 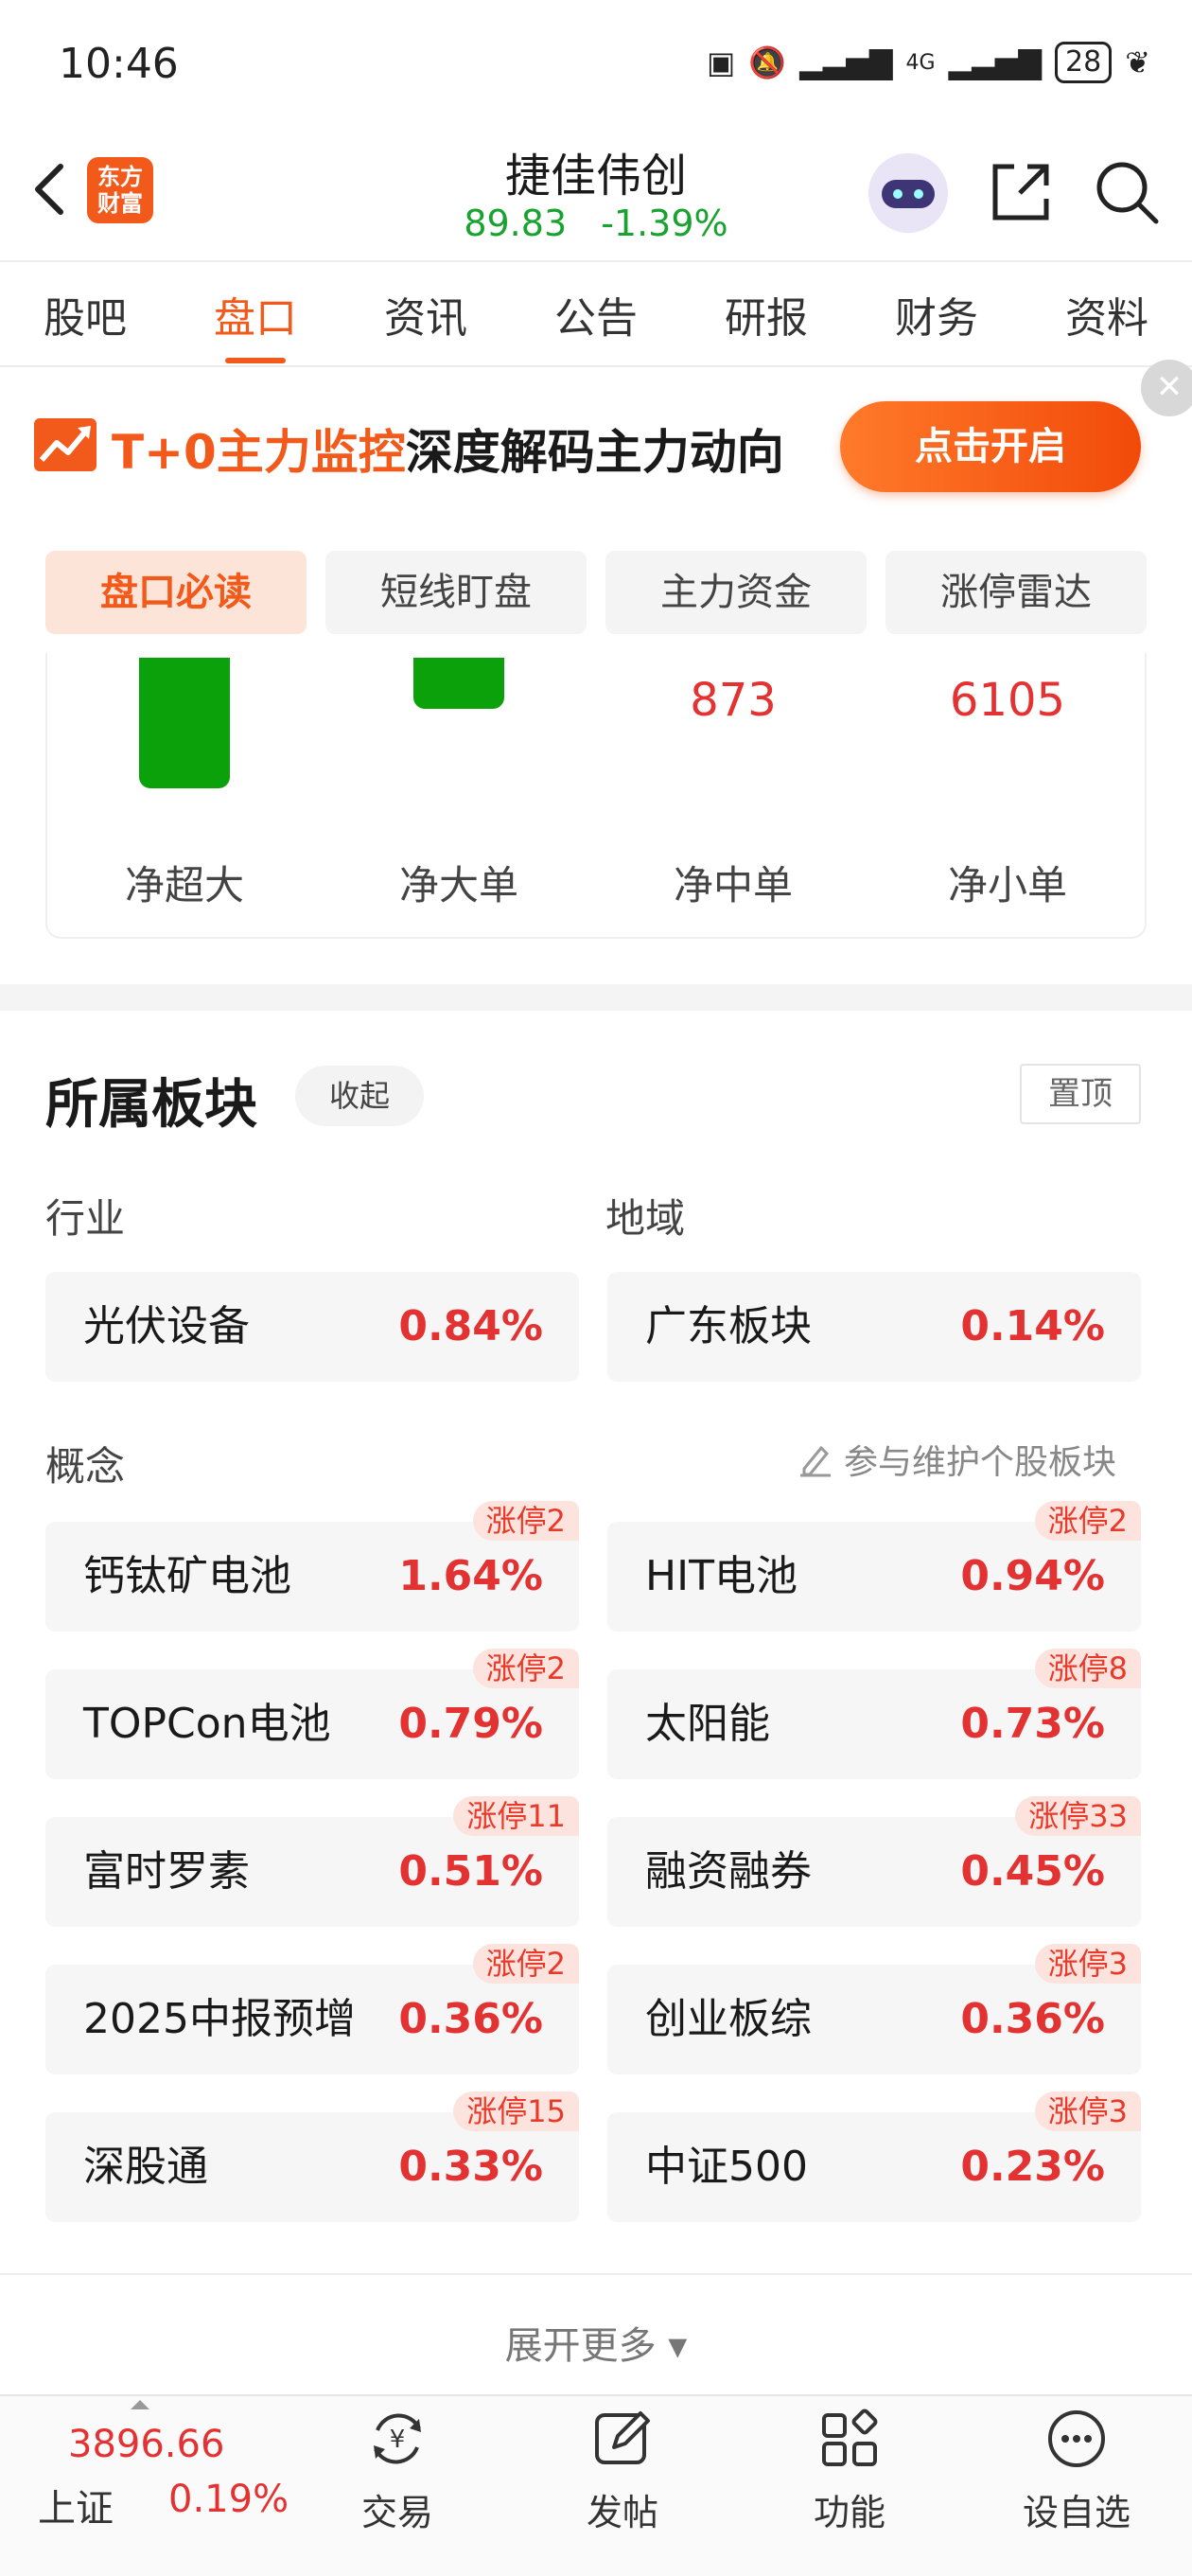 I want to click on tile-name: TOPCon电池, so click(x=207, y=1724).